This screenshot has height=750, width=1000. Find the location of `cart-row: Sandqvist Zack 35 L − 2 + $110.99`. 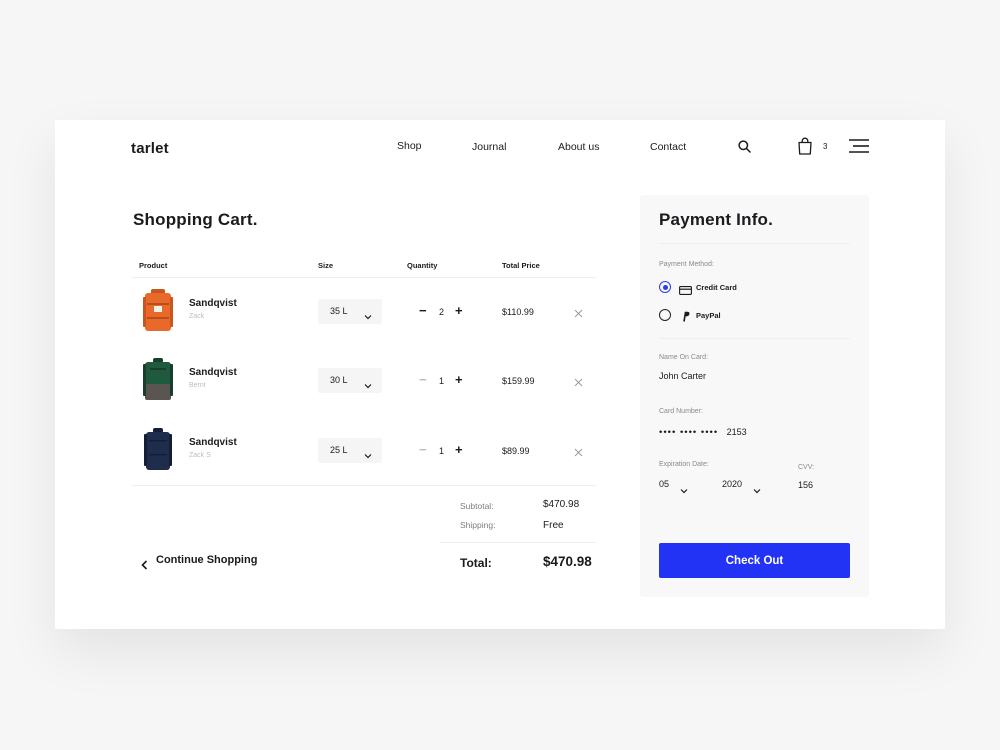

cart-row: Sandqvist Zack 35 L − 2 + $110.99 is located at coordinates (364, 310).